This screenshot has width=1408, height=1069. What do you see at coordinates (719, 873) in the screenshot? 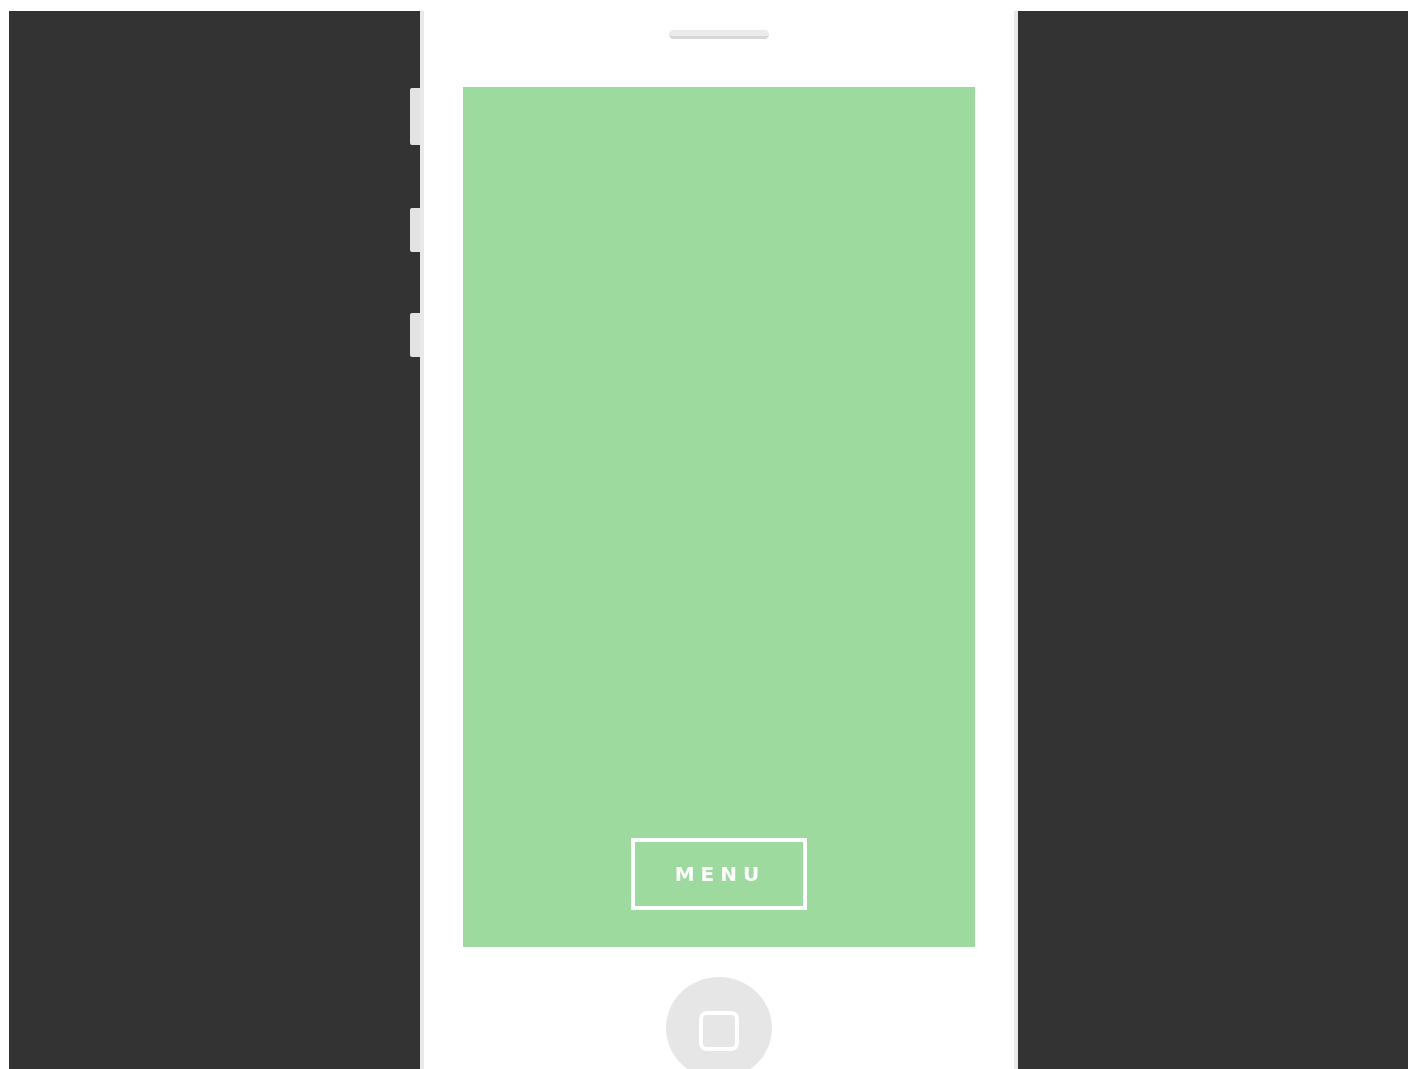
I see `menu-button: MENU` at bounding box center [719, 873].